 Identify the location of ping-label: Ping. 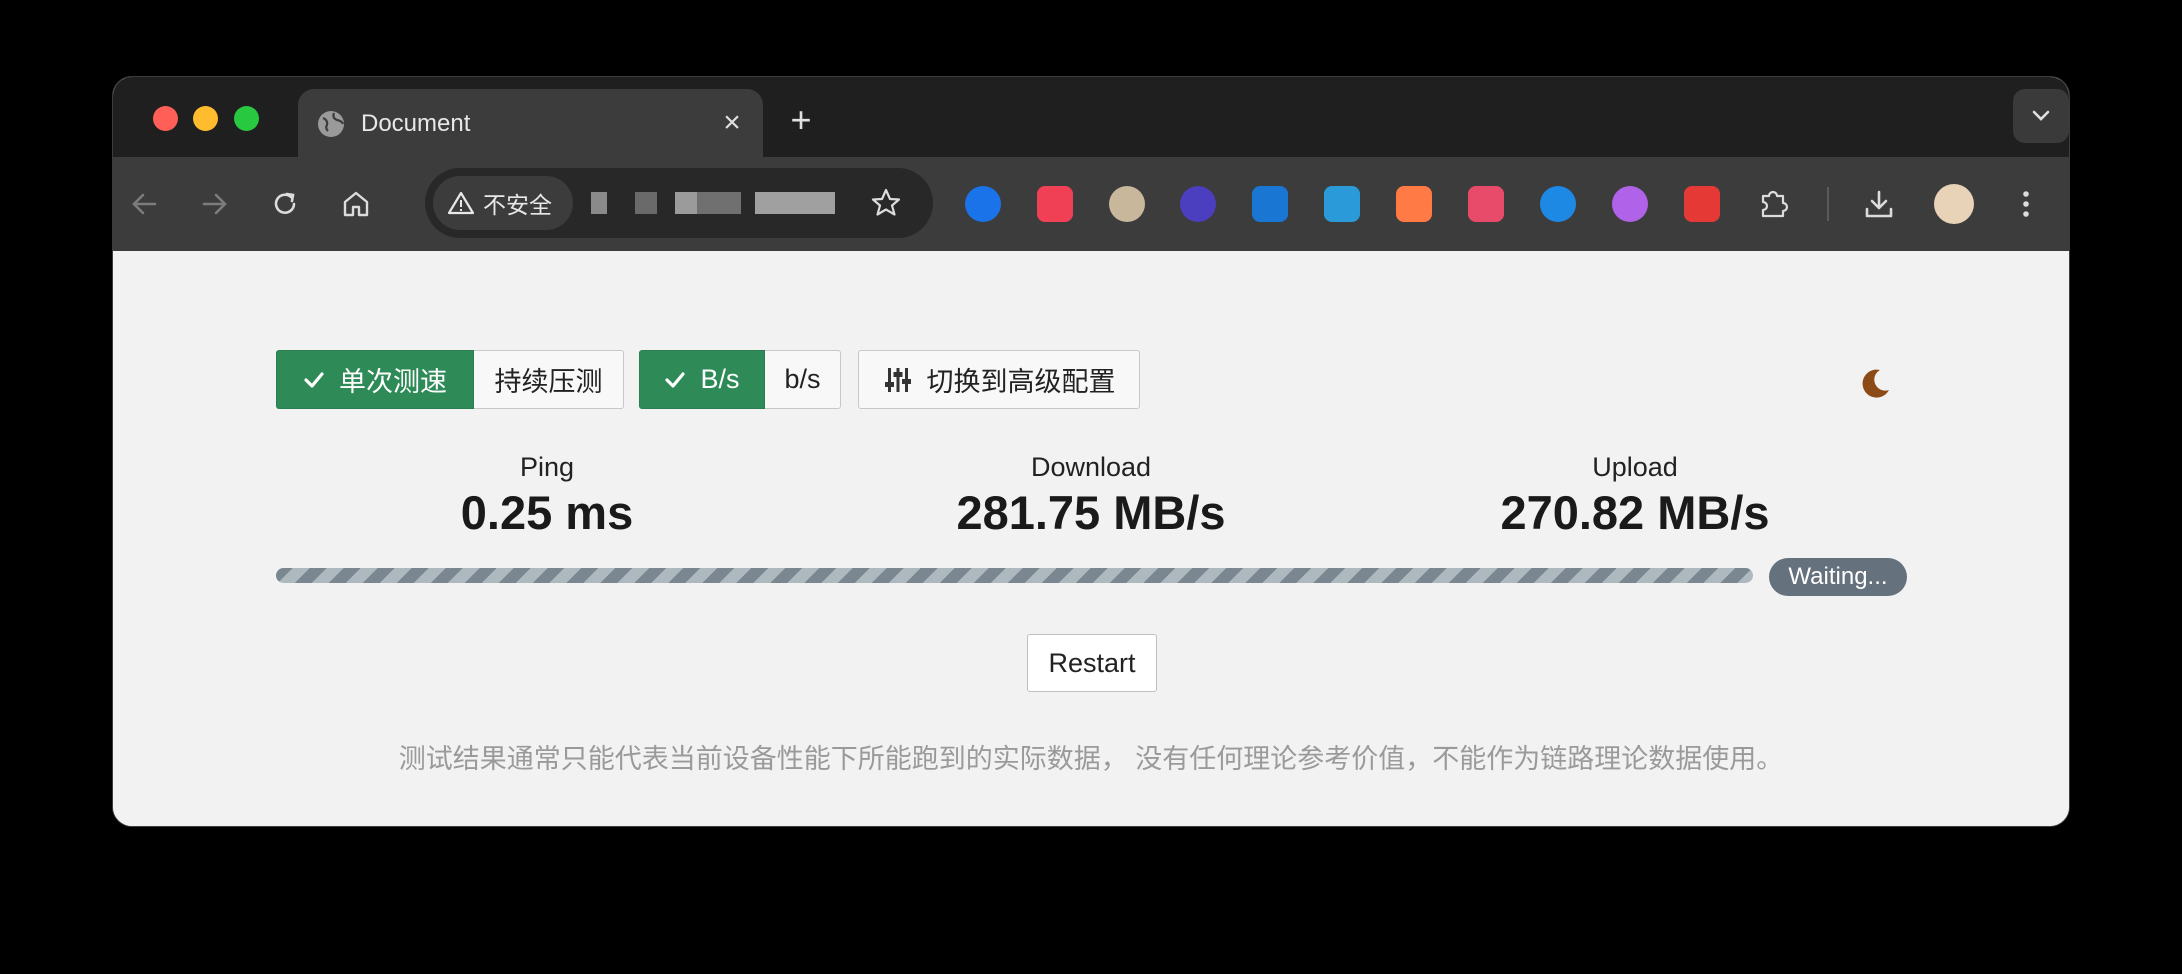
(547, 467).